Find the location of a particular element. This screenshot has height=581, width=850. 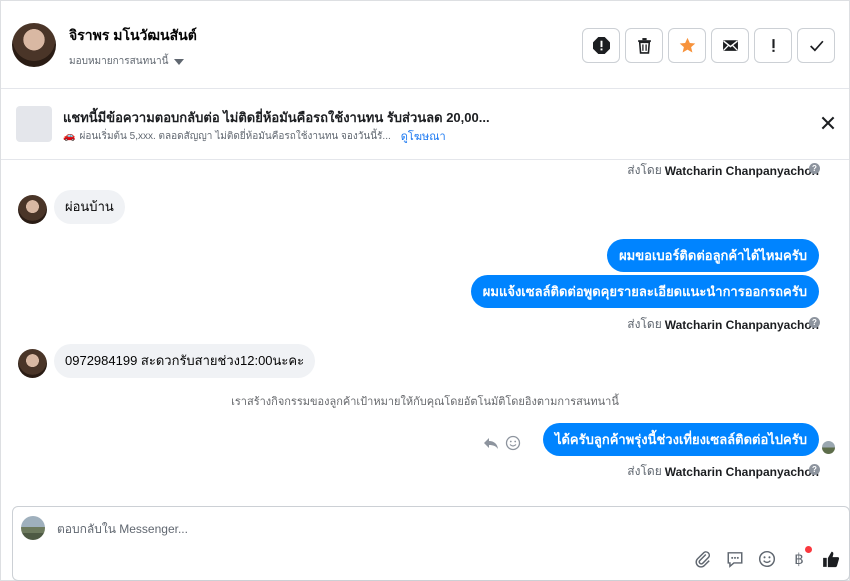

trash-icon is located at coordinates (644, 46).